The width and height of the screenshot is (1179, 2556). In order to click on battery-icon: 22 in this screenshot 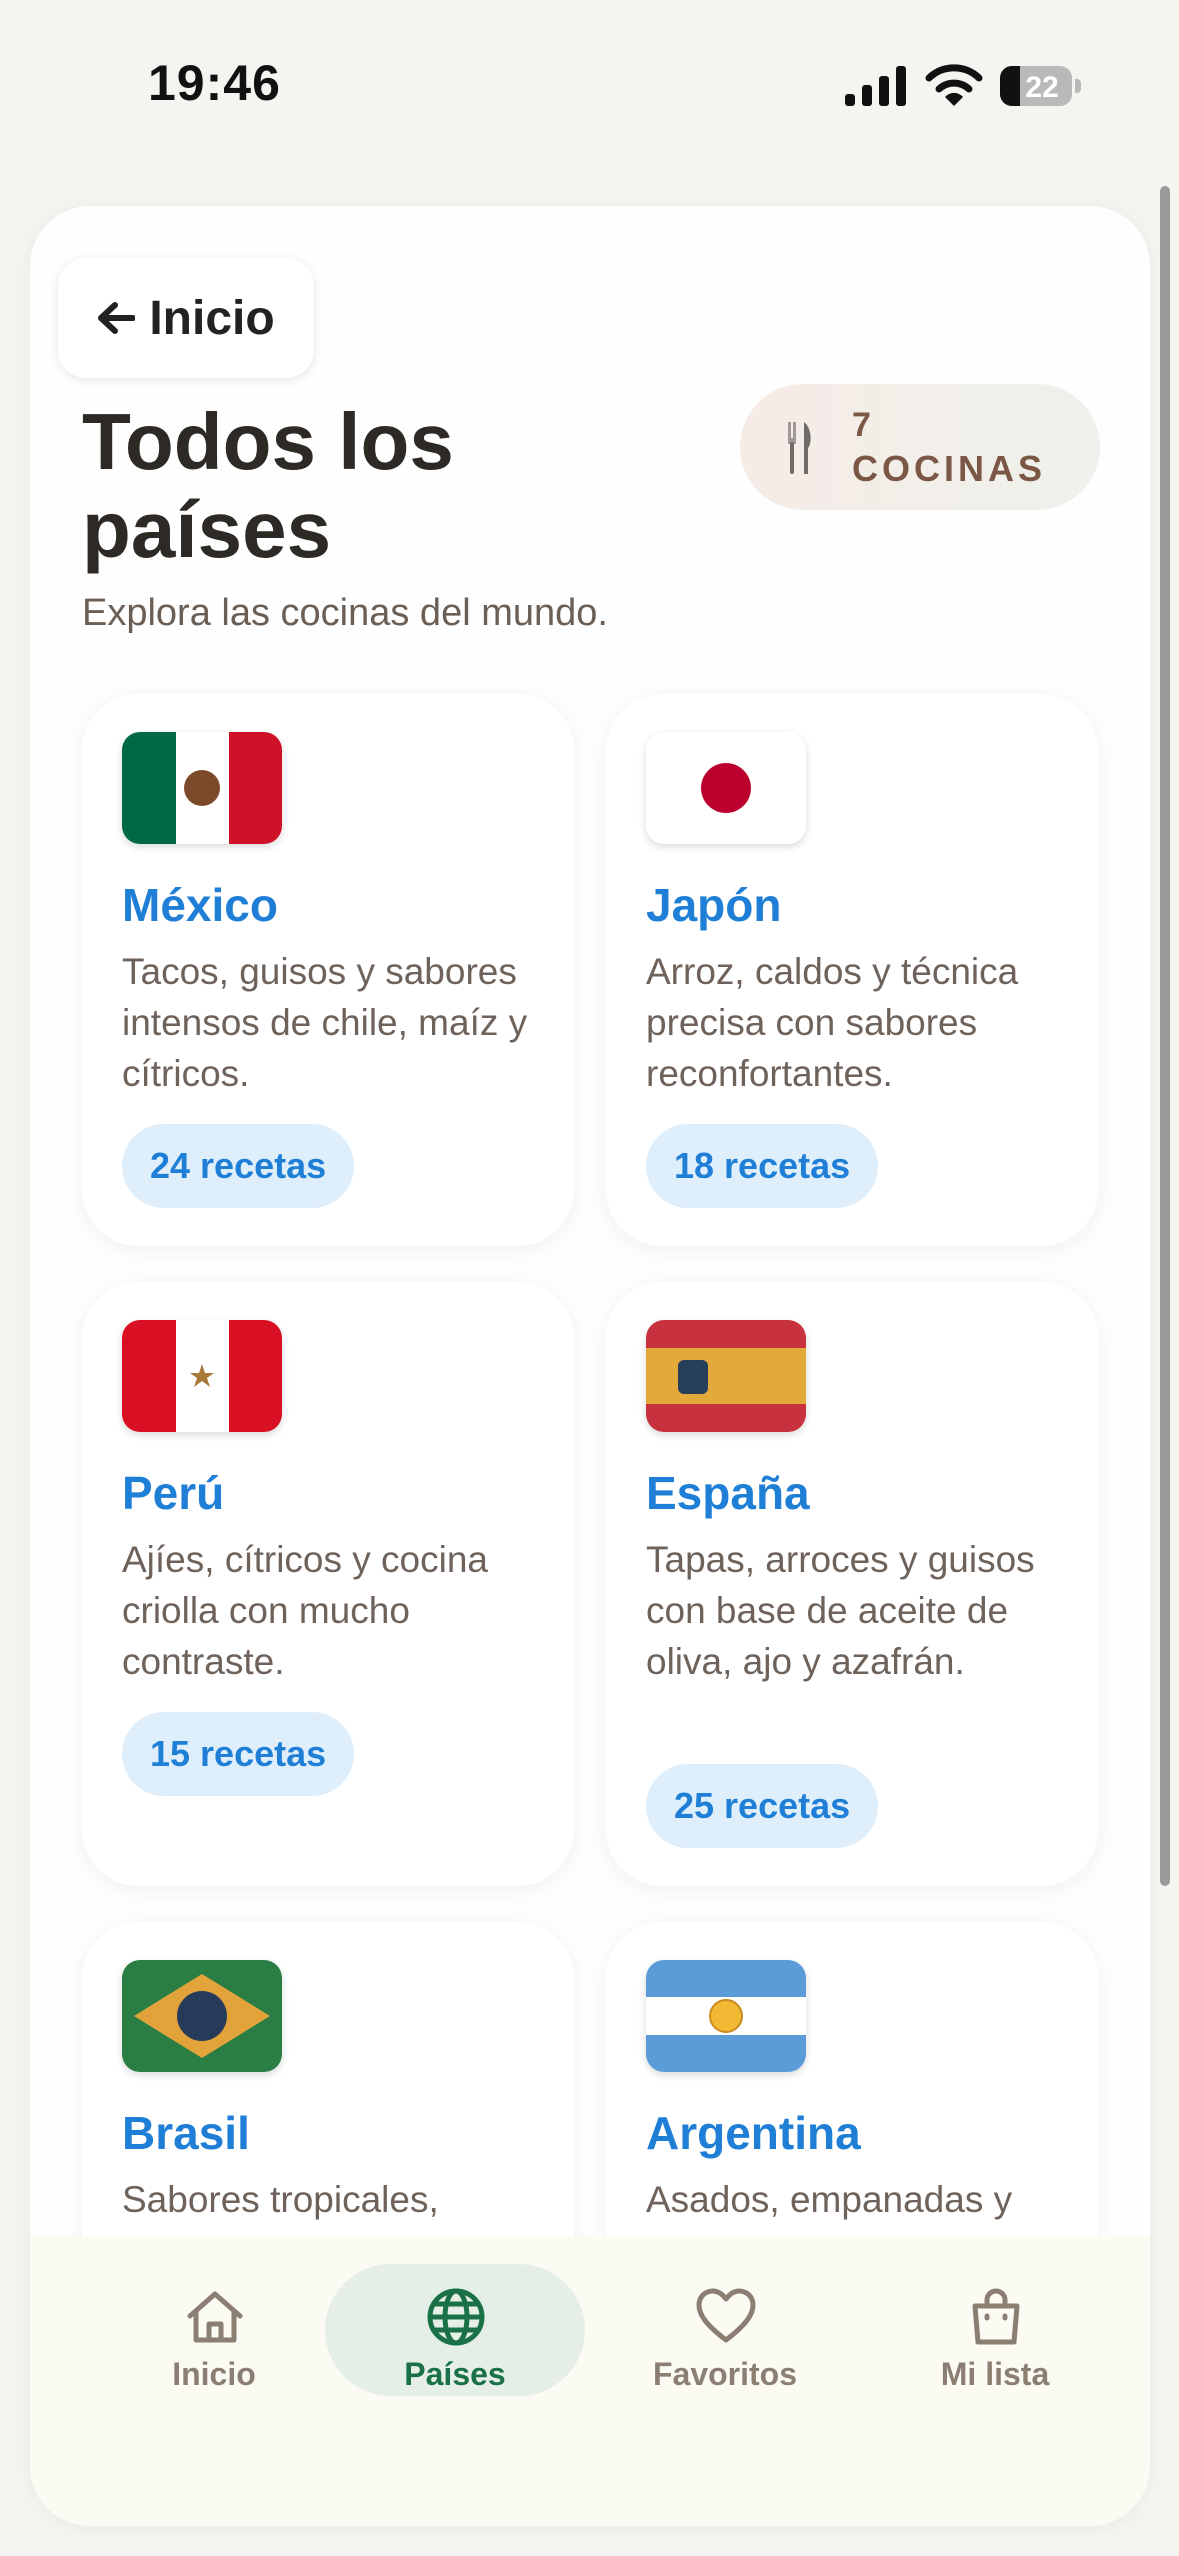, I will do `click(1041, 86)`.